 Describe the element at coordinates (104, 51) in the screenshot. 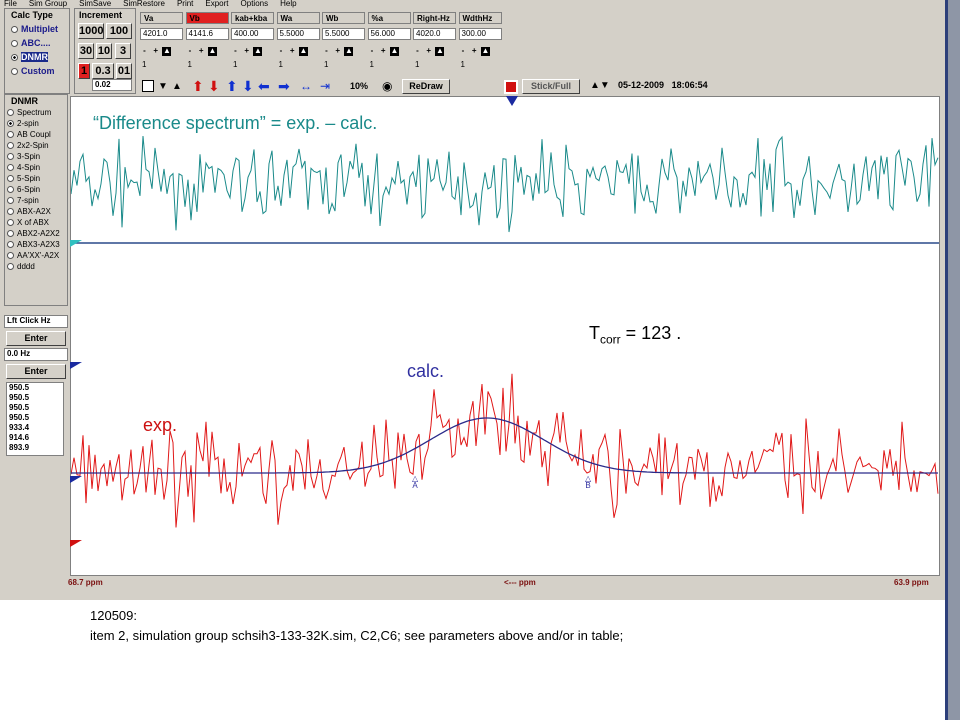

I see `increment-button: 10` at that location.